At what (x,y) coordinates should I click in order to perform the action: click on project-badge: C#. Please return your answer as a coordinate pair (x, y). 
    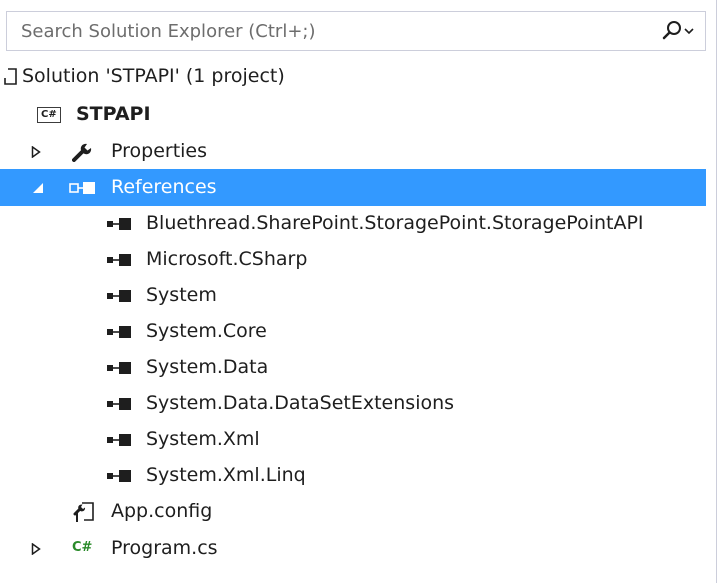
    Looking at the image, I should click on (49, 115).